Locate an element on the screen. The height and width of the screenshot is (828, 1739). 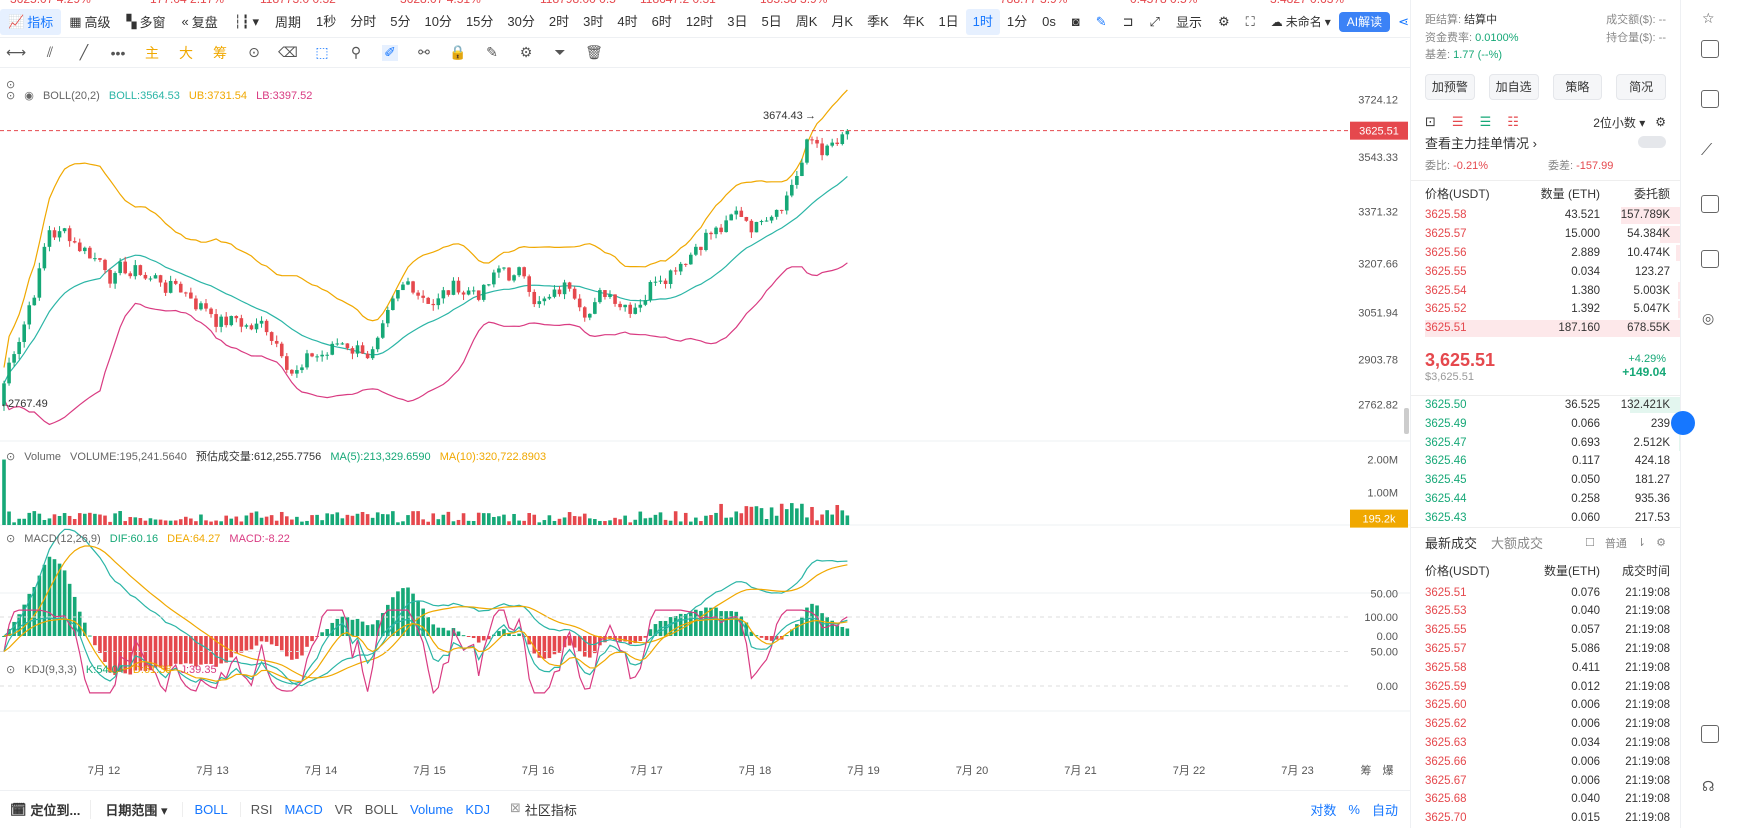
panel-button-0: 加预警 is located at coordinates (1450, 87).